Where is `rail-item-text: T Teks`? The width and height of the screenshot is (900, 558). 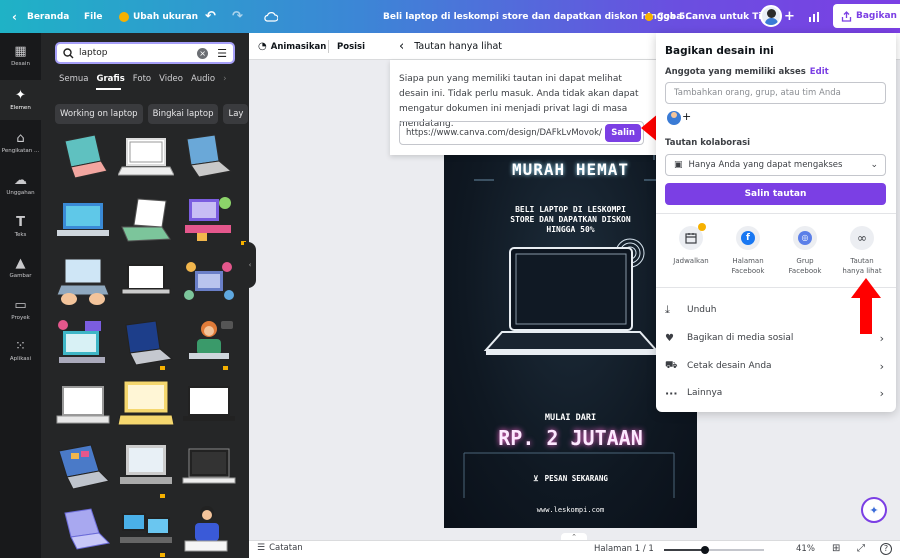
rail-item-text: T Teks is located at coordinates (20, 227).